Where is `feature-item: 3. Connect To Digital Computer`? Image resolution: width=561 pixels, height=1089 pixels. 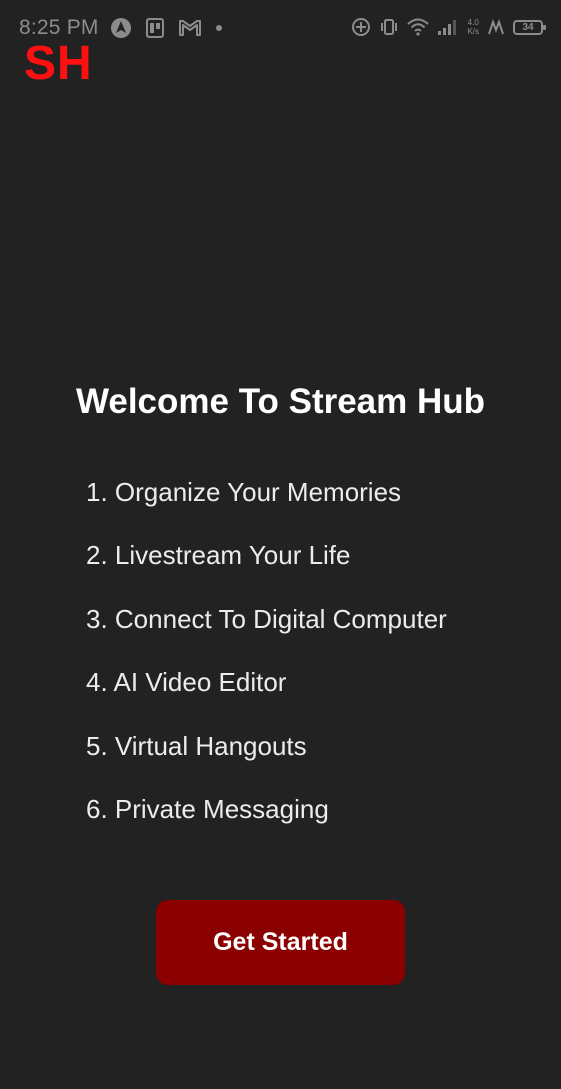 feature-item: 3. Connect To Digital Computer is located at coordinates (266, 618).